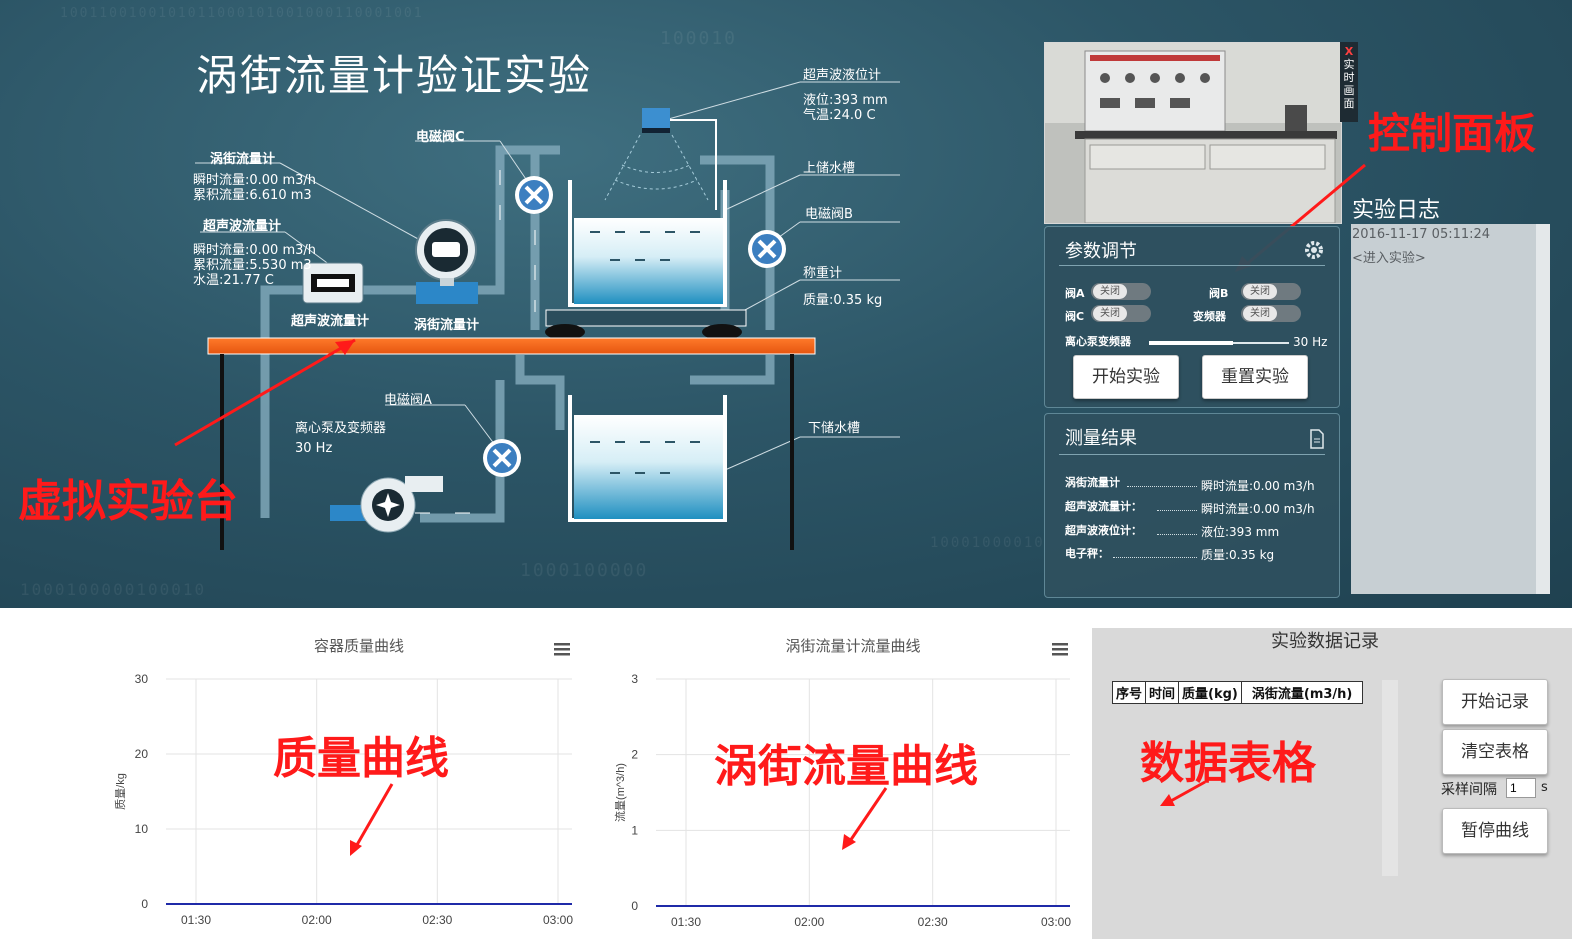 The image size is (1572, 939). Describe the element at coordinates (252, 195) in the screenshot. I see `vortex-meter-total: 累积流量:6.610 m3` at that location.